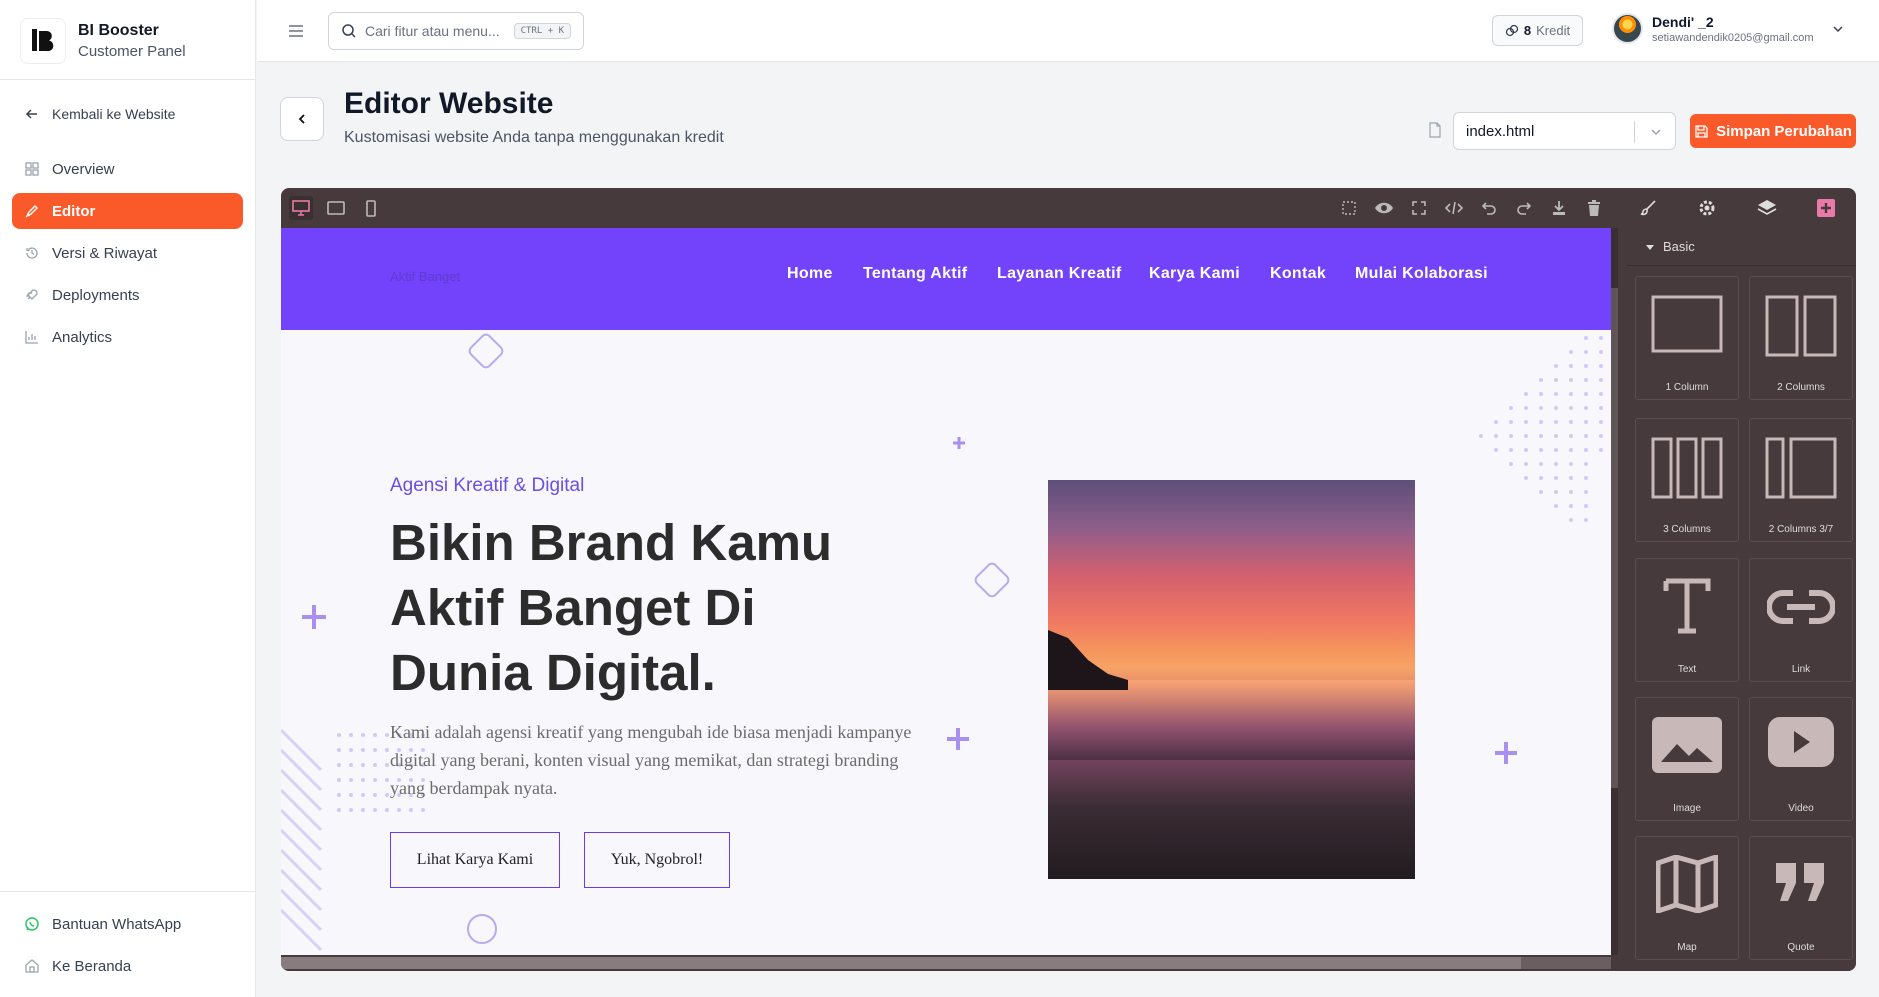  I want to click on hero-tagline: Agensi Kreatif & Digital, so click(487, 486).